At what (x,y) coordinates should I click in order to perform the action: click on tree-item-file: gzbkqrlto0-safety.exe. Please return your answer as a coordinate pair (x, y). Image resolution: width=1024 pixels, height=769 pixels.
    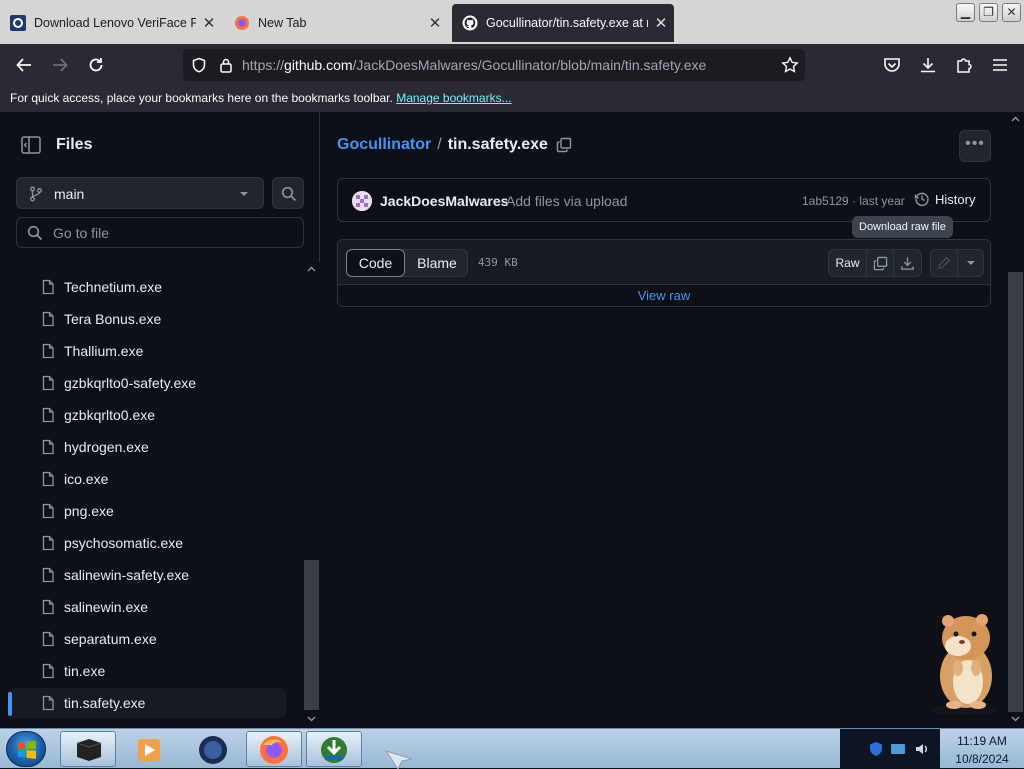
    Looking at the image, I should click on (147, 383).